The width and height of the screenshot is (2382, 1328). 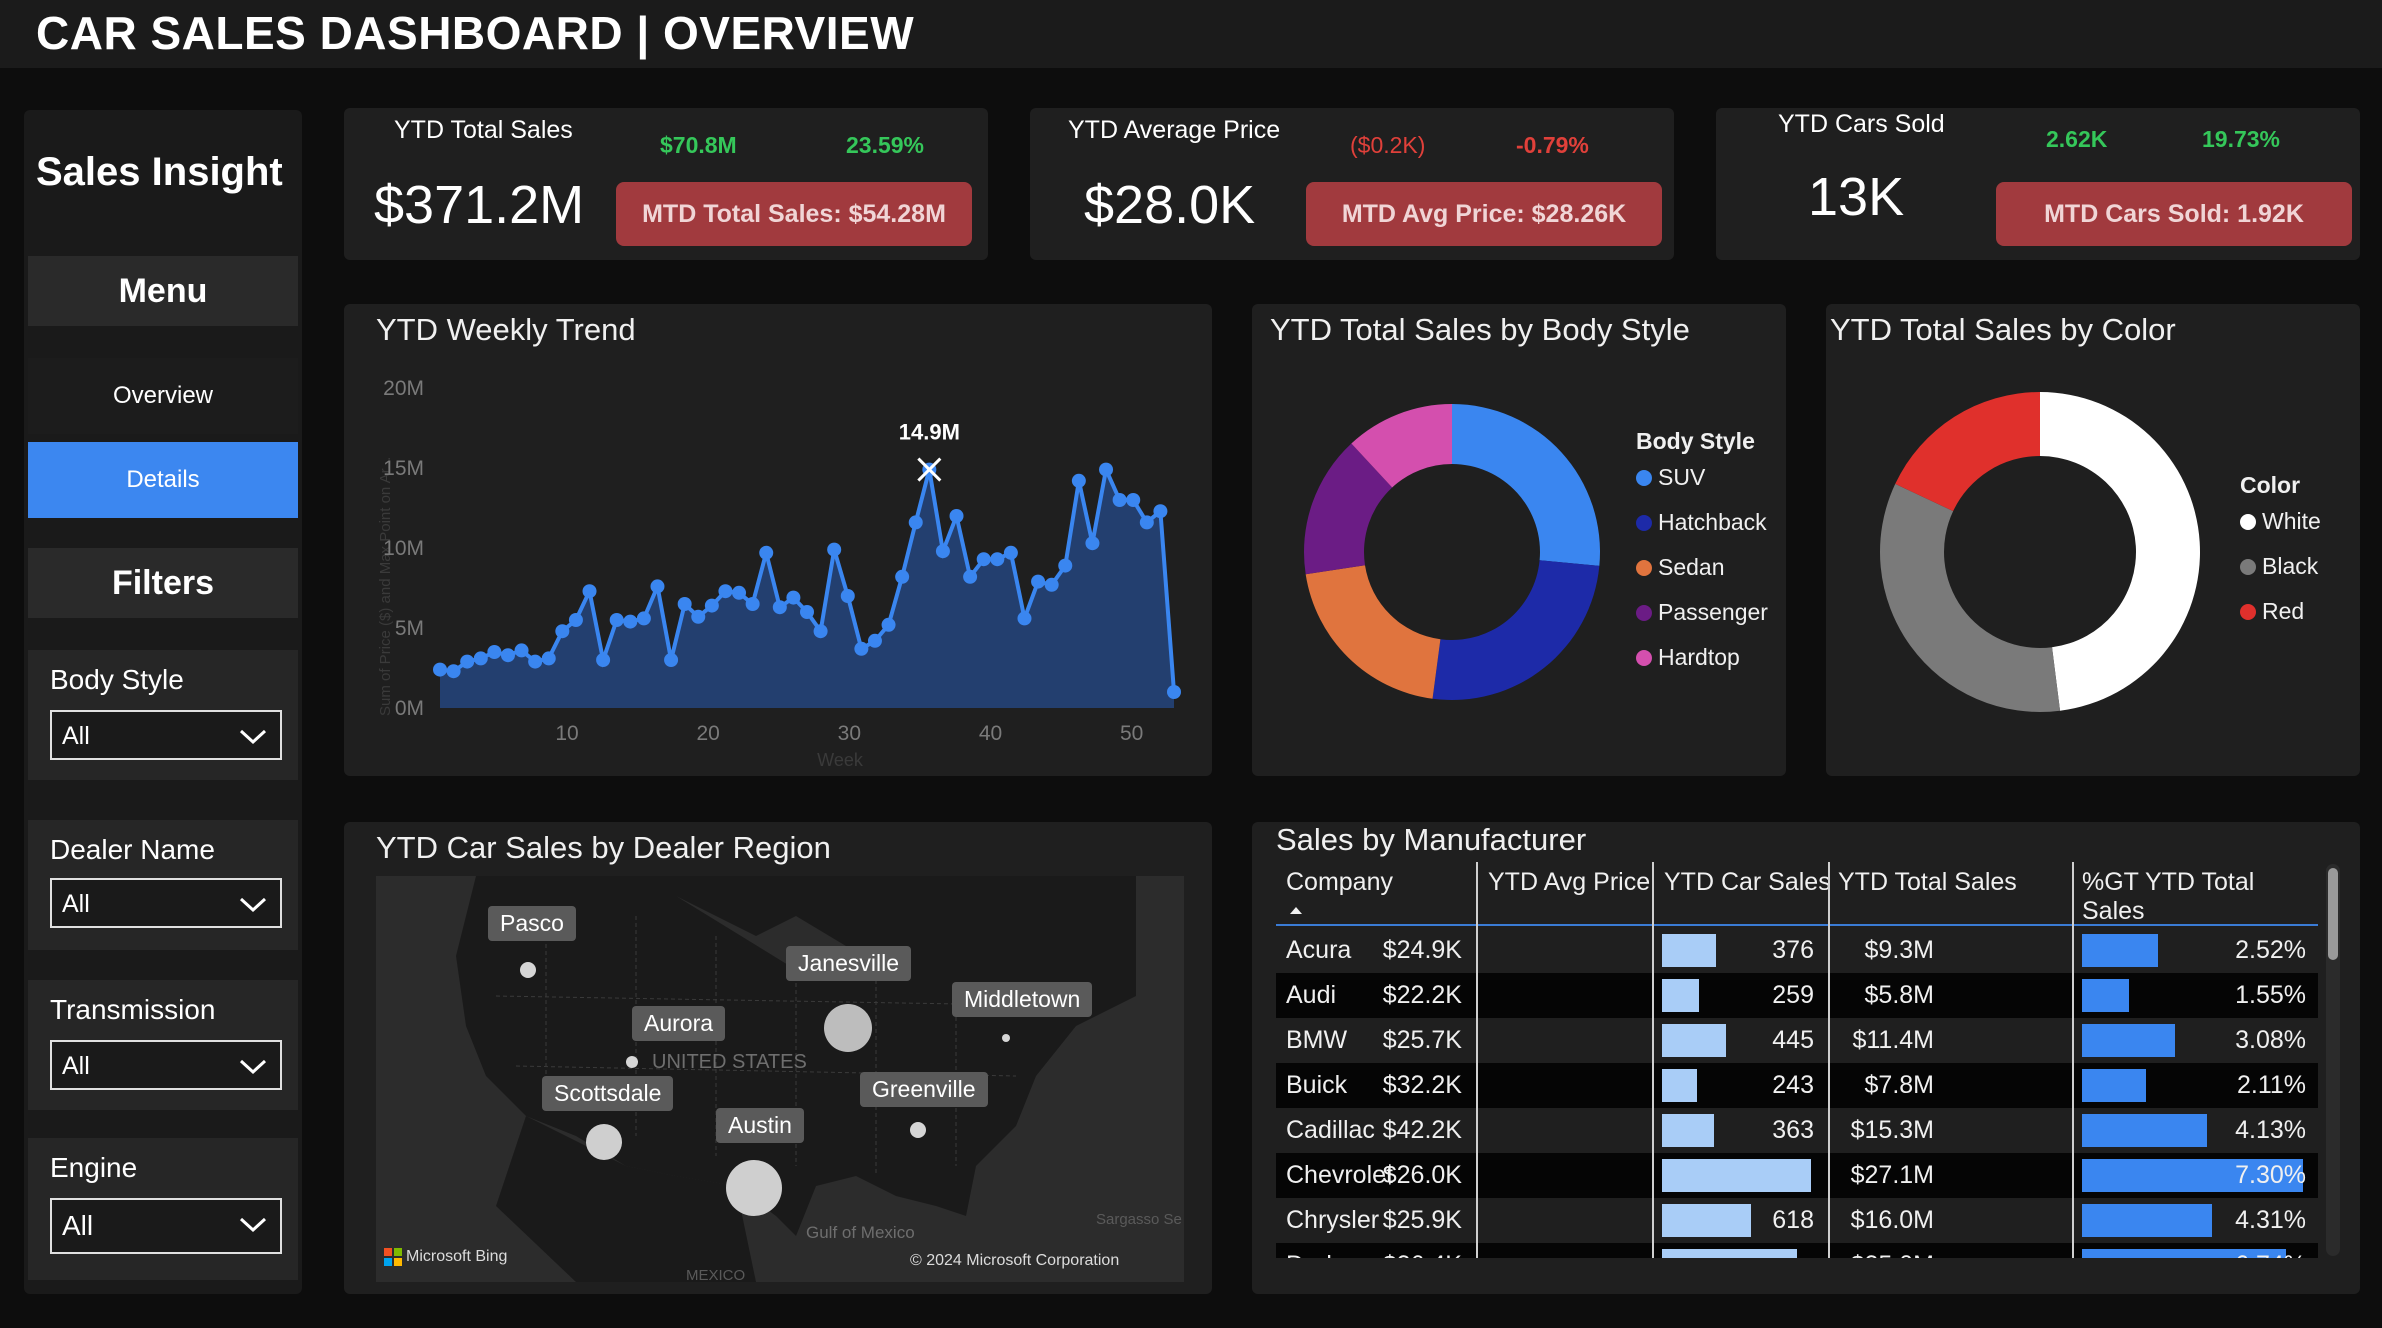 What do you see at coordinates (163, 396) in the screenshot?
I see `nav-overview: Overview` at bounding box center [163, 396].